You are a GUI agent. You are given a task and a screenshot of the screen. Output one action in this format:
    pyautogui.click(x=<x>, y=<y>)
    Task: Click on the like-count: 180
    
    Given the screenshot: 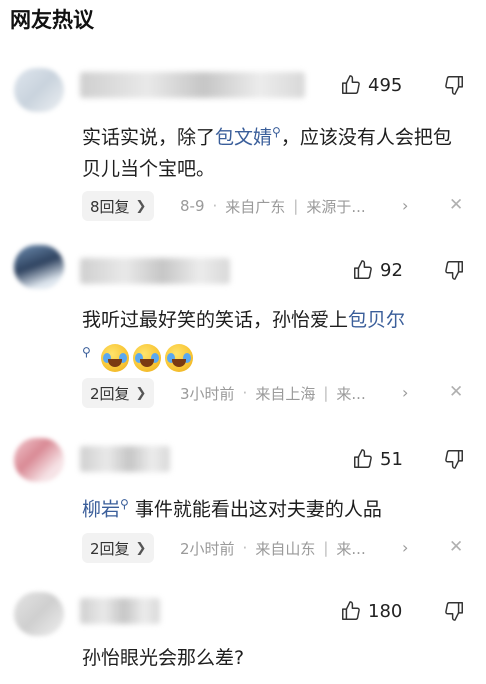 What is the action you would take?
    pyautogui.click(x=385, y=611)
    